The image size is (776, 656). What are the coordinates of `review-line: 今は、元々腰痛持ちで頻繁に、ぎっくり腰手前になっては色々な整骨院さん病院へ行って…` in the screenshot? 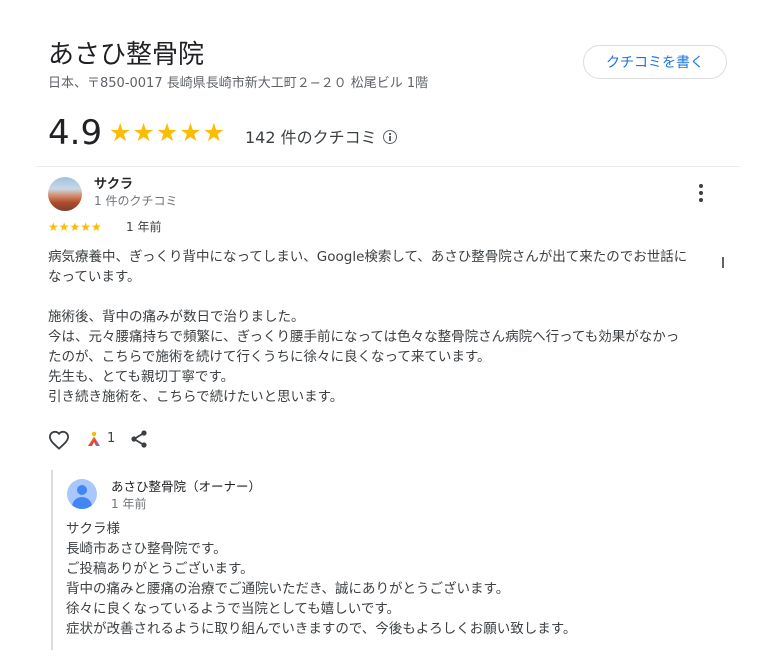 It's located at (364, 337).